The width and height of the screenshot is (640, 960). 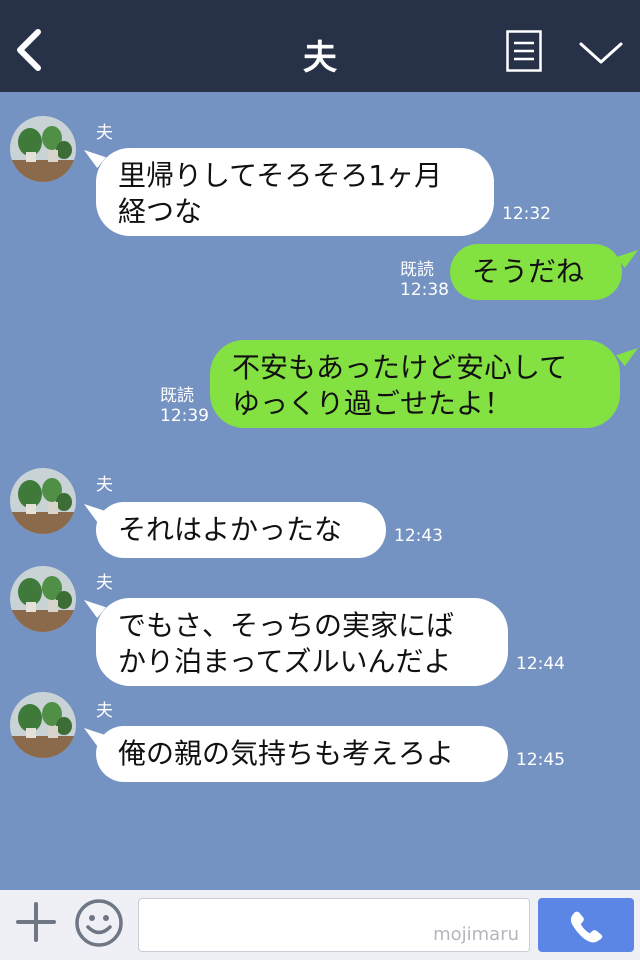 What do you see at coordinates (540, 760) in the screenshot?
I see `message-time: 12:45` at bounding box center [540, 760].